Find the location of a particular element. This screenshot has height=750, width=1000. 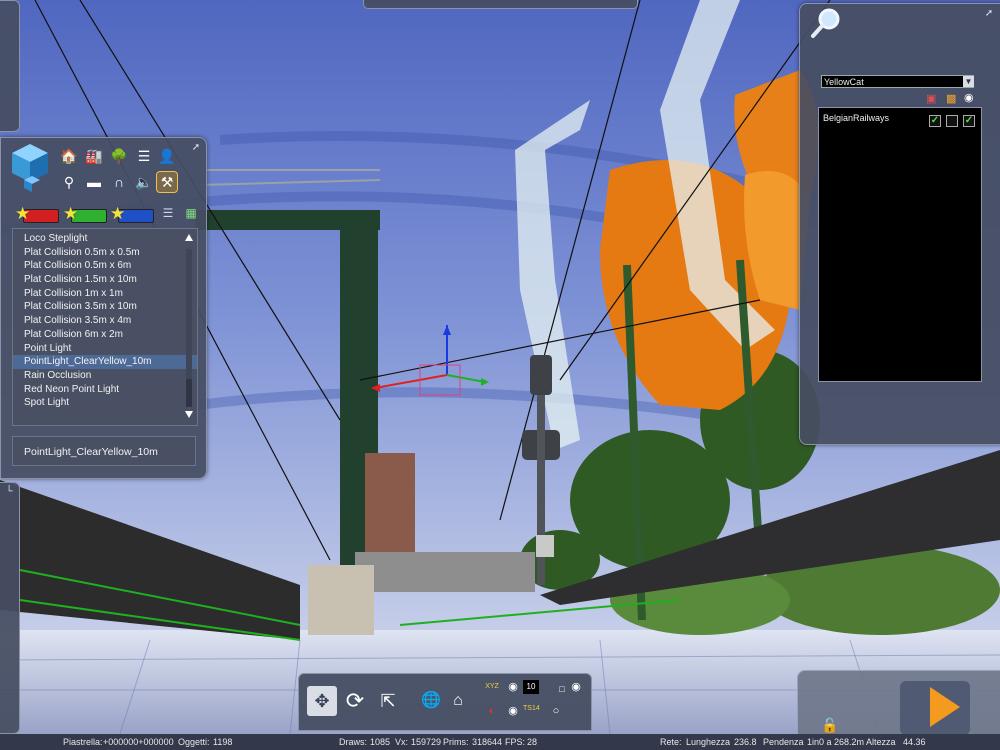

crane-icon: ⚒ is located at coordinates (167, 182).